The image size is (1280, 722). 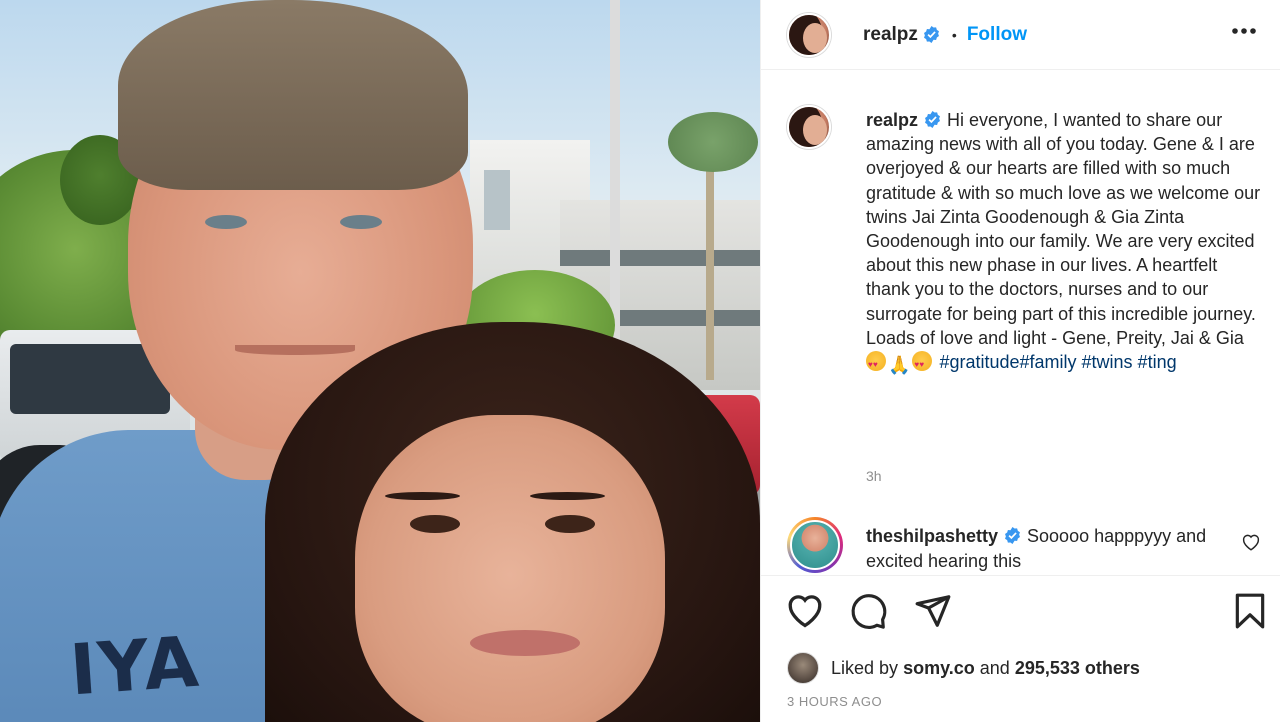 What do you see at coordinates (1244, 31) in the screenshot?
I see `more-options-icon` at bounding box center [1244, 31].